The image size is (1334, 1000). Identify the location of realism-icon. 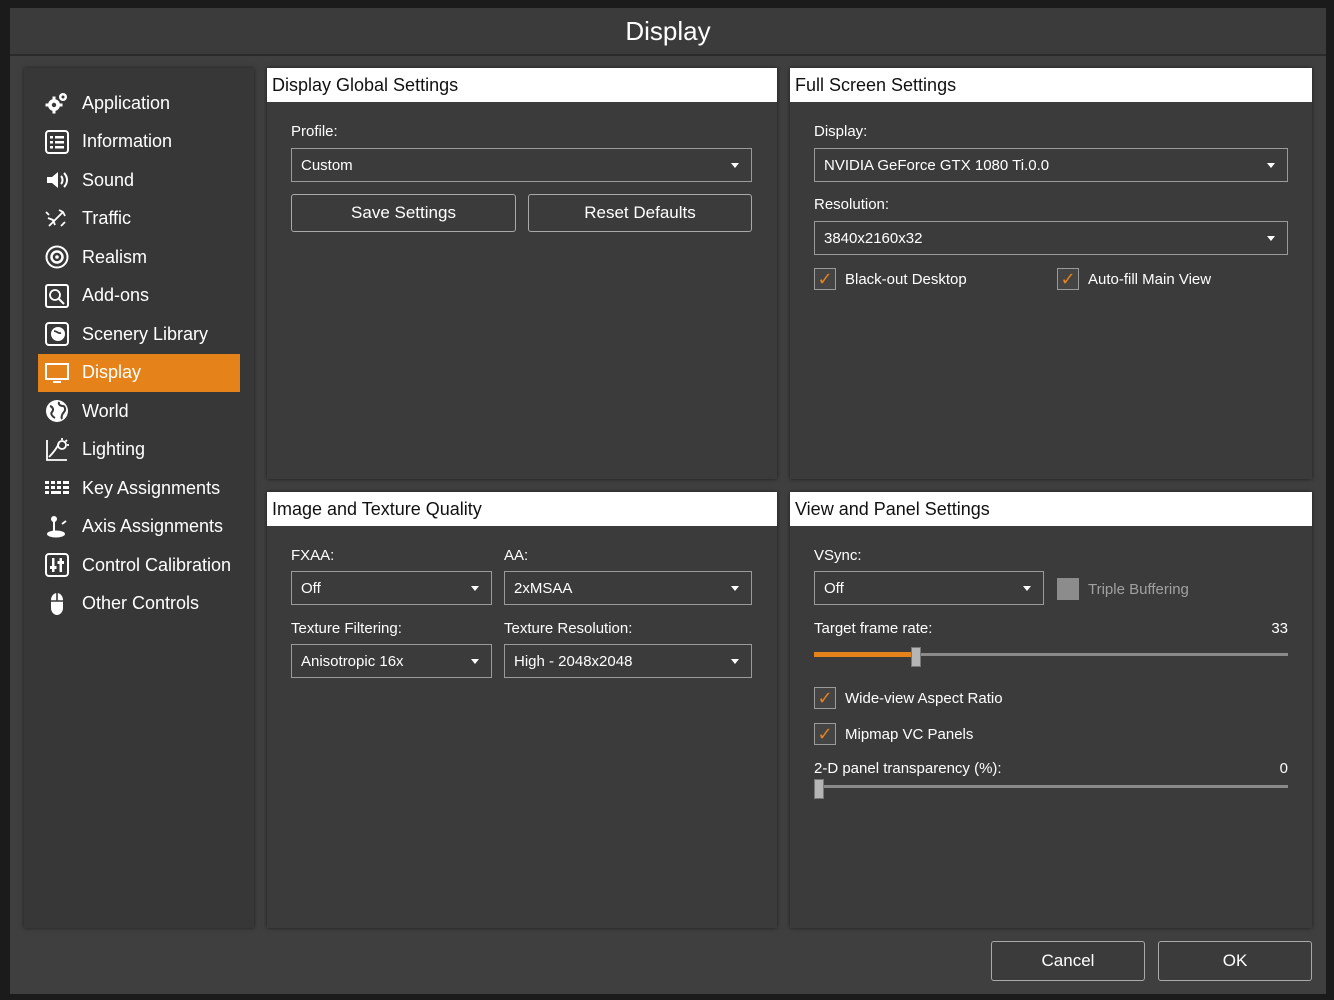
(57, 257).